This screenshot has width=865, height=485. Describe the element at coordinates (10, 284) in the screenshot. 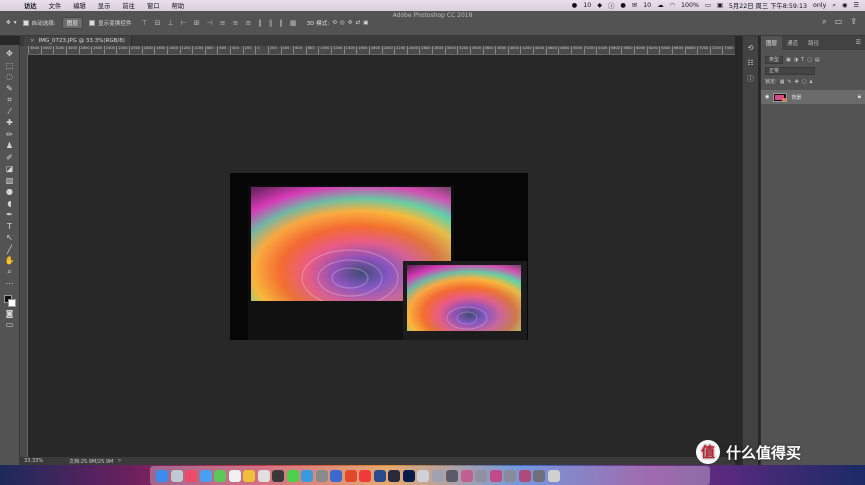

I see `more-tools-icon: ⋯` at that location.